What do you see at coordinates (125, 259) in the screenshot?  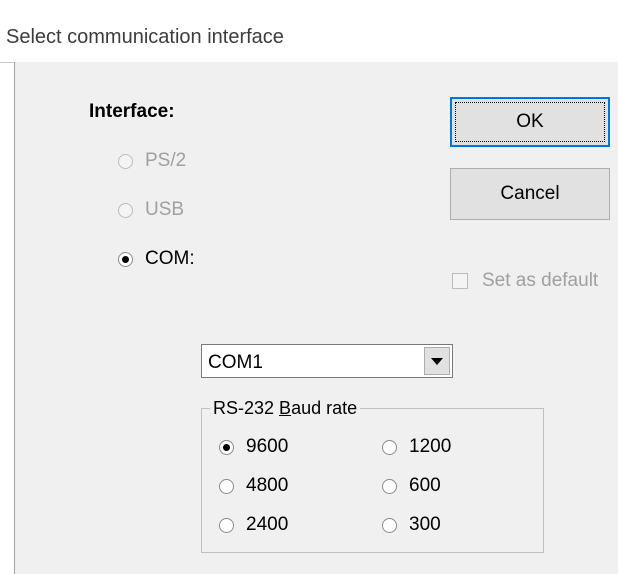 I see `radio-com-circle` at bounding box center [125, 259].